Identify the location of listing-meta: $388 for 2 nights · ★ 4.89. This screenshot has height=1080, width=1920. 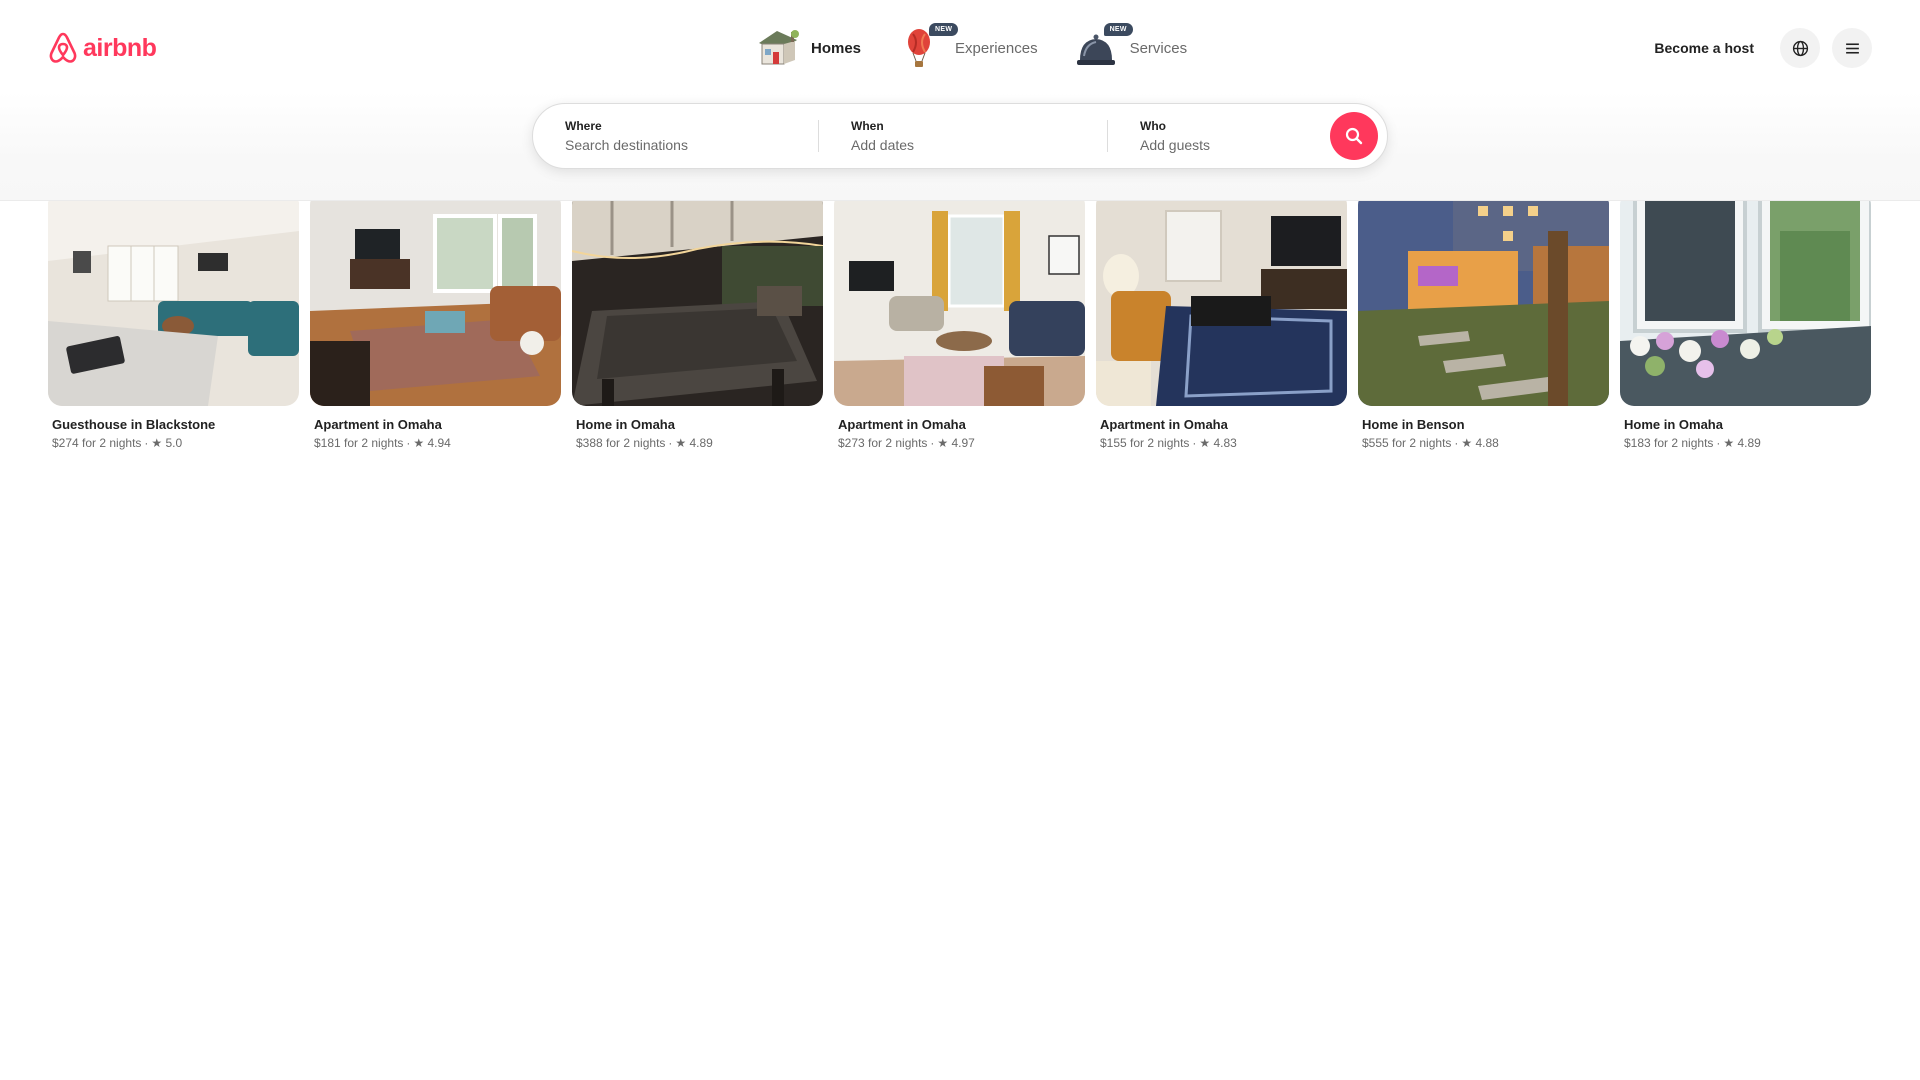
(697, 443).